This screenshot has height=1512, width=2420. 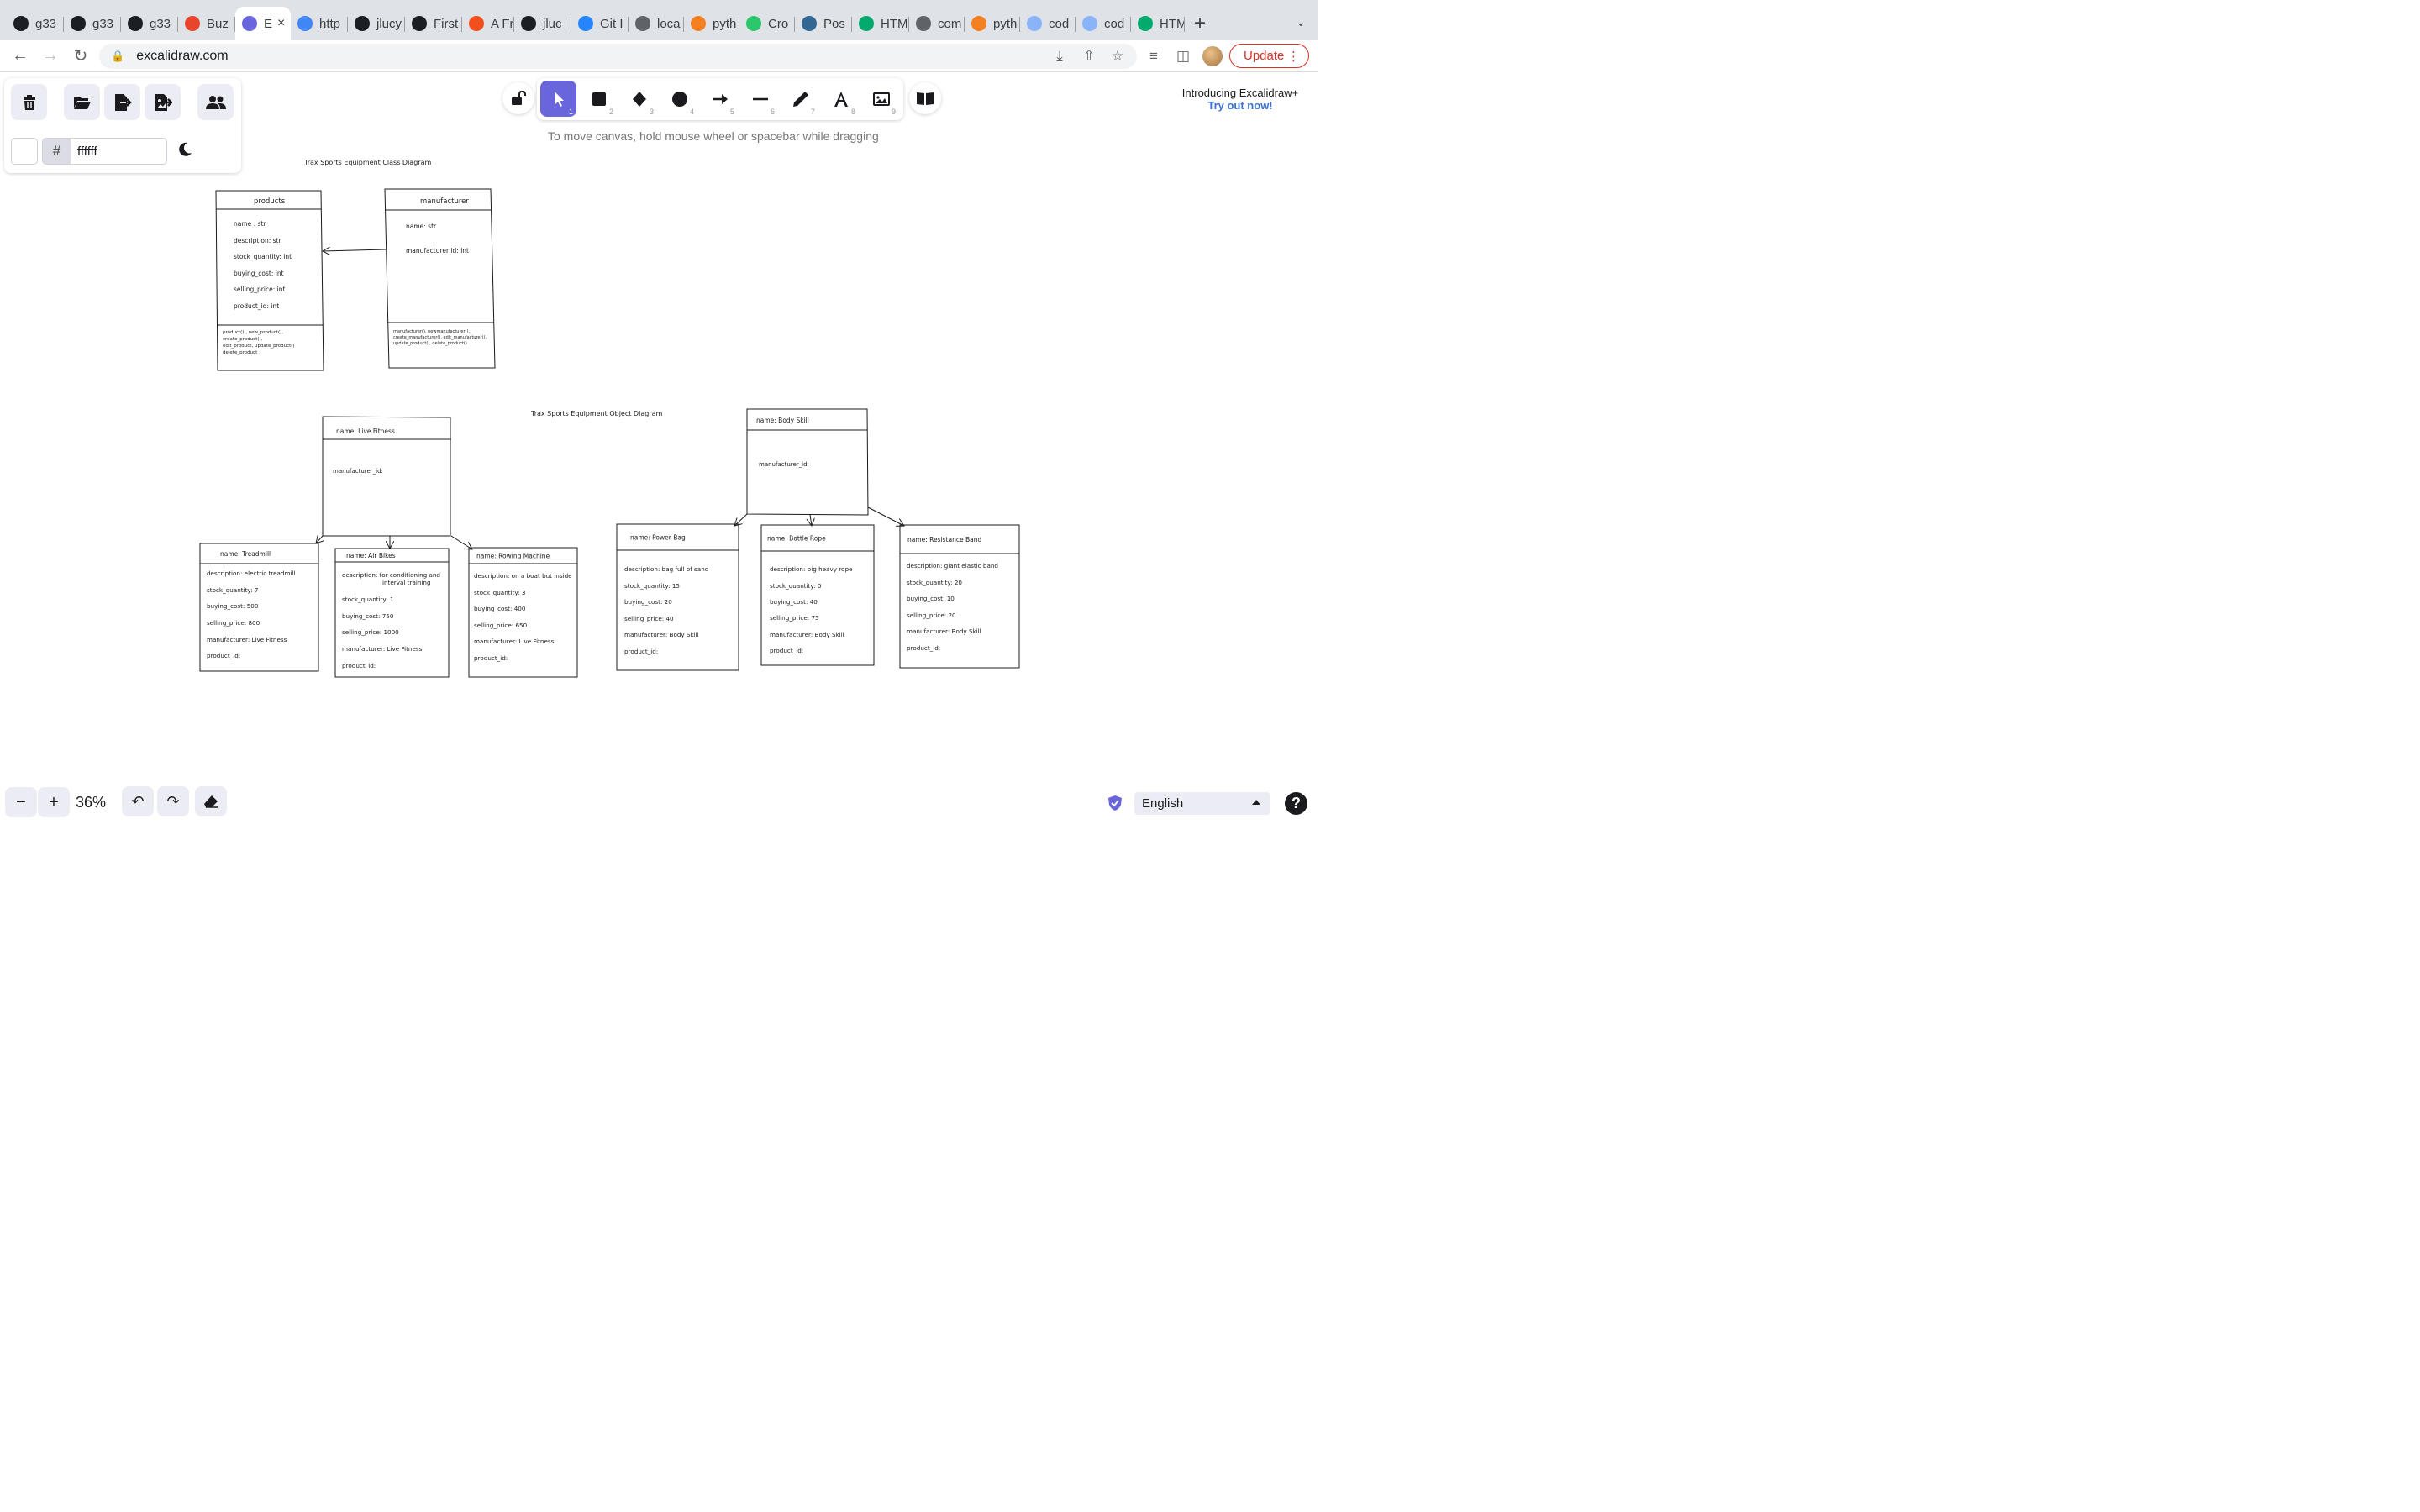 What do you see at coordinates (679, 99) in the screenshot?
I see `ellipse-tool: 4` at bounding box center [679, 99].